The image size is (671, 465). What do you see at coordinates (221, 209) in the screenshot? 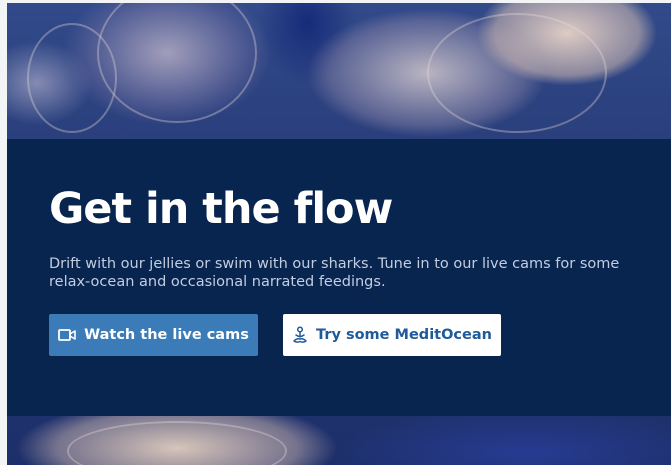
I see `hero-headline: Get in the flow` at bounding box center [221, 209].